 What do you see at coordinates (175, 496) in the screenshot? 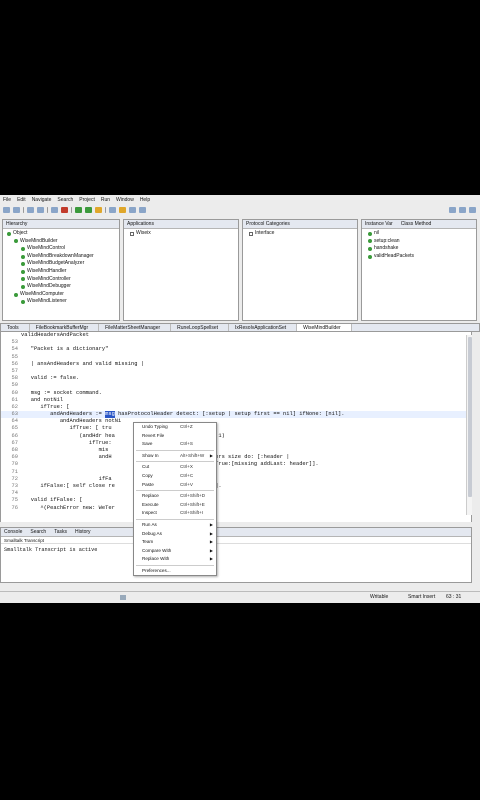
I see `context-menu-item: Replace Ctrl+Shift+D` at bounding box center [175, 496].